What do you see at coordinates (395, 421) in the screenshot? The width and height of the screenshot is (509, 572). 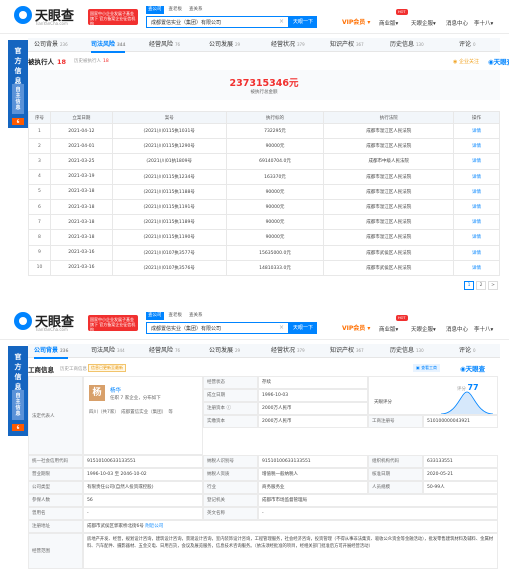 I see `reg-no-label: 工商注册号` at bounding box center [395, 421].